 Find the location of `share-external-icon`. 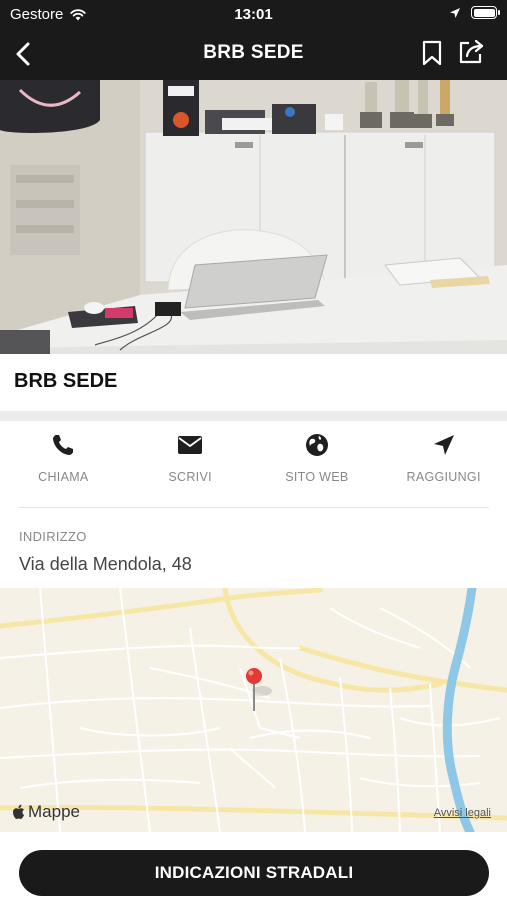

share-external-icon is located at coordinates (471, 52).